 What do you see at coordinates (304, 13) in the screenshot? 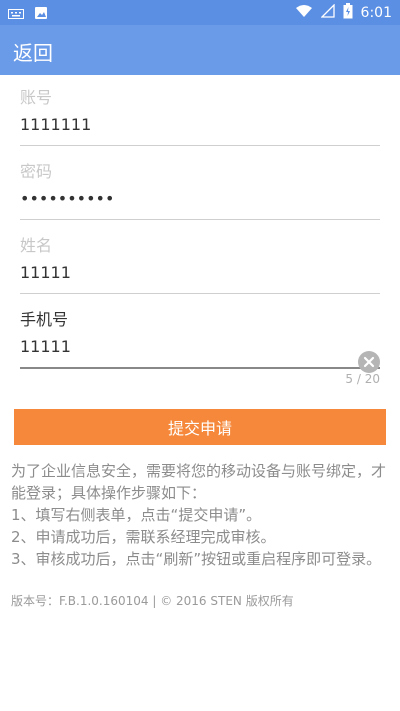
I see `wifi-icon` at bounding box center [304, 13].